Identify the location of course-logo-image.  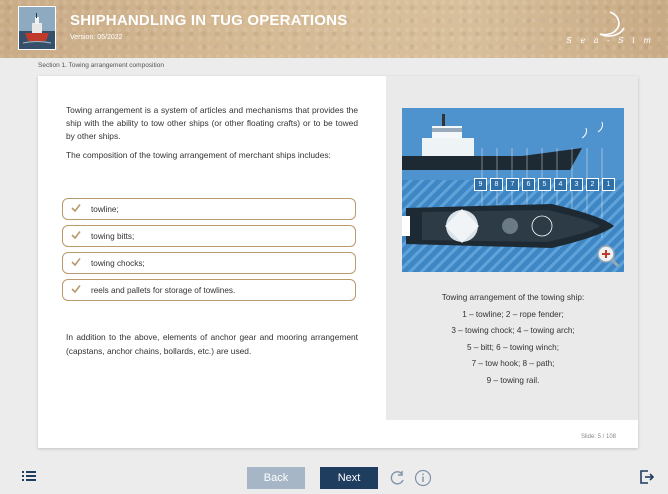
(37, 28).